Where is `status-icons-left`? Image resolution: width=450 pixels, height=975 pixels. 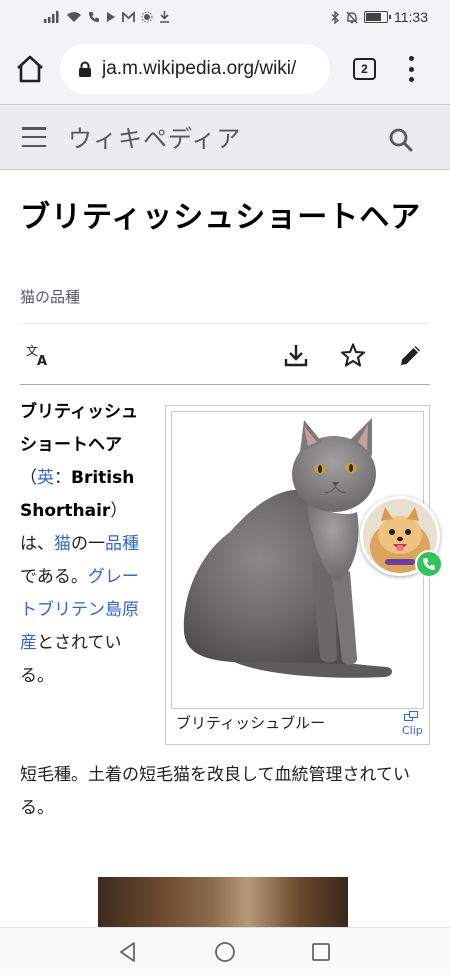
status-icons-left is located at coordinates (107, 17).